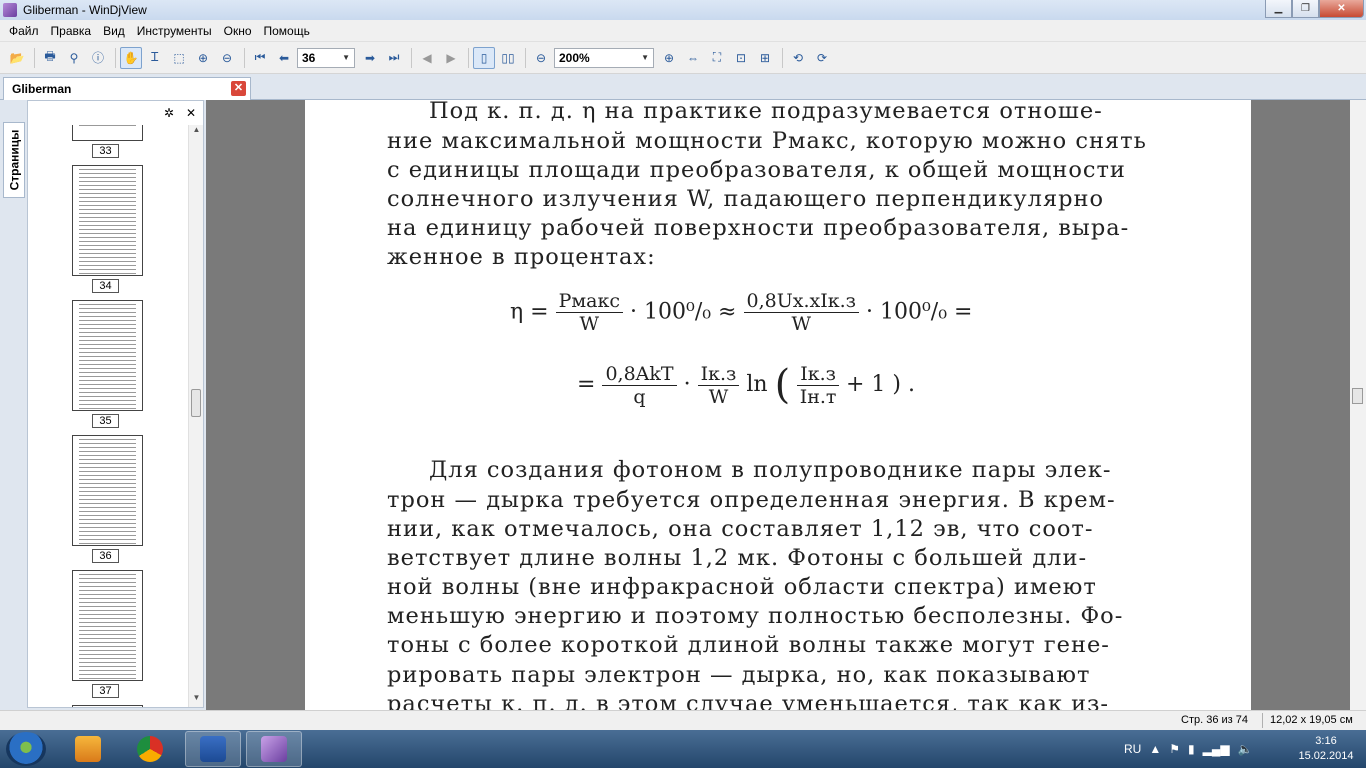  I want to click on taskbar-clock: 3:16 15.02.2014, so click(1326, 749).